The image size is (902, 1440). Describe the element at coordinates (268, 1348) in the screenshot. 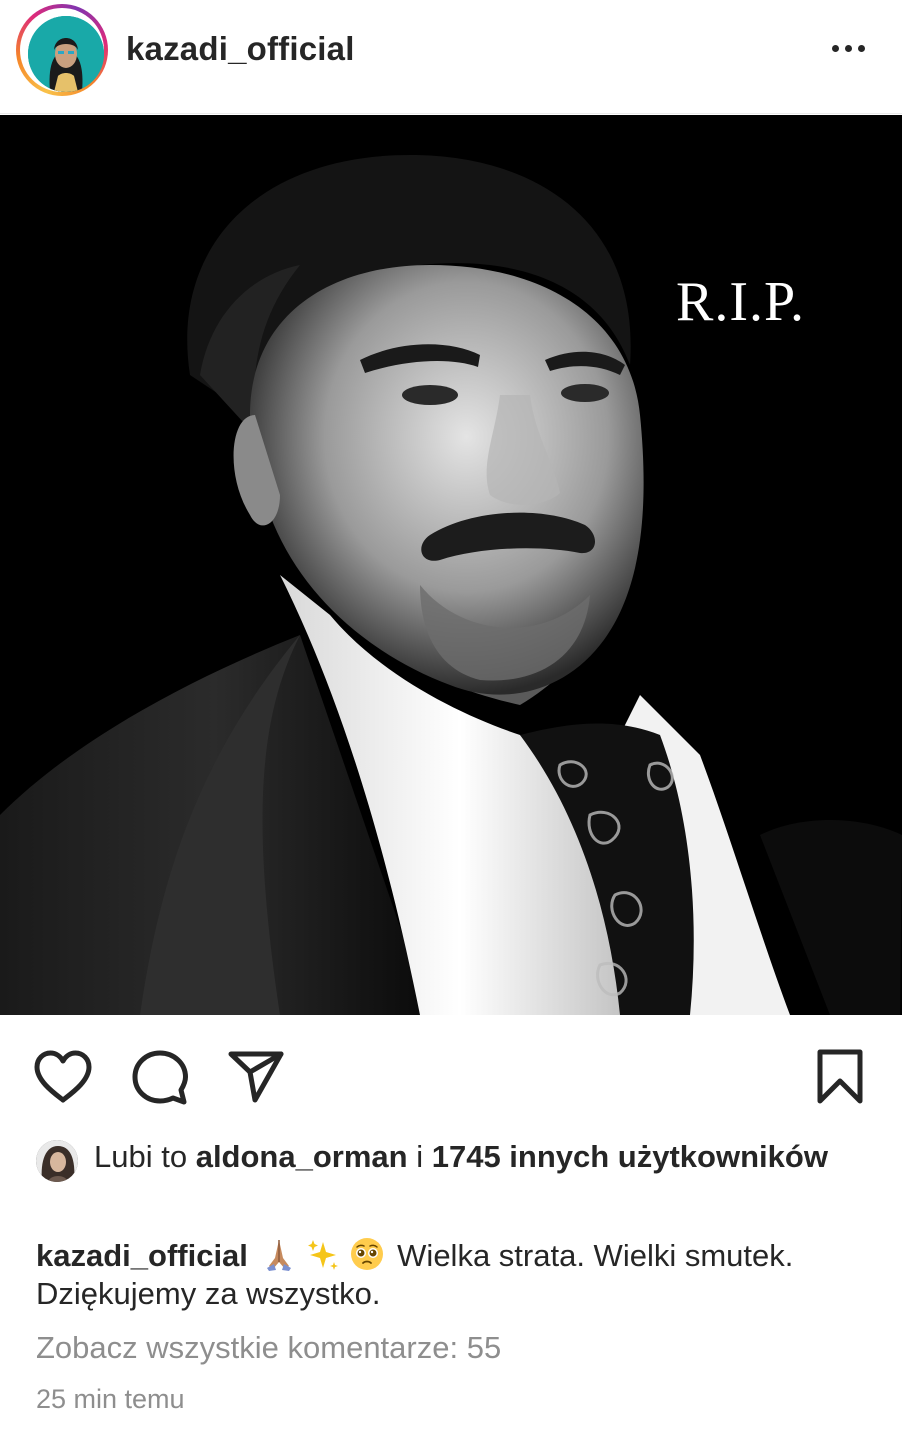

I see `view-all-comments-link: Zobacz wszystkie komentarze: 55` at that location.